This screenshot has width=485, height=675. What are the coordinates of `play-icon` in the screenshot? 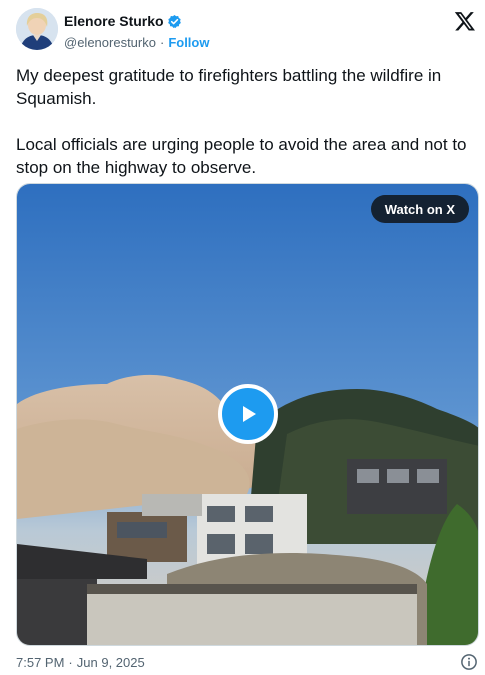 It's located at (249, 414).